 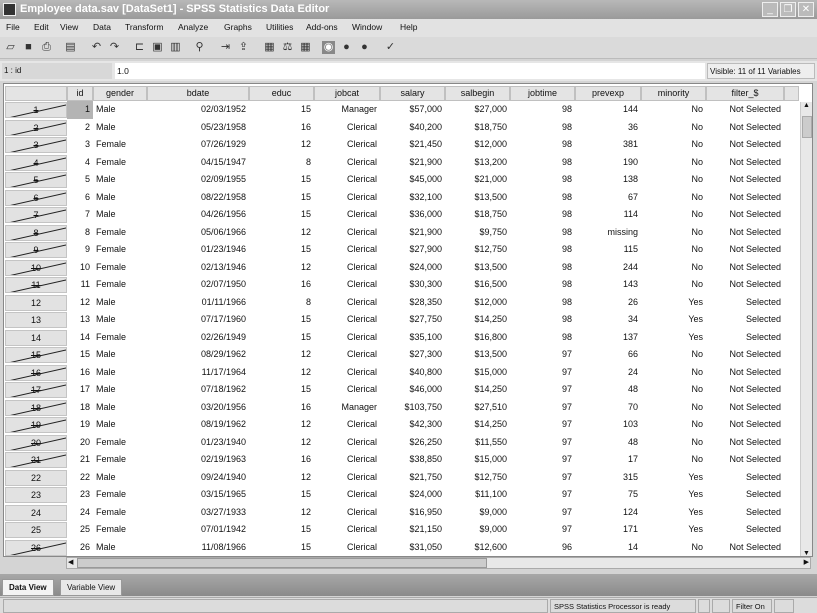 I want to click on cell-salary: $21,900, so click(x=412, y=233).